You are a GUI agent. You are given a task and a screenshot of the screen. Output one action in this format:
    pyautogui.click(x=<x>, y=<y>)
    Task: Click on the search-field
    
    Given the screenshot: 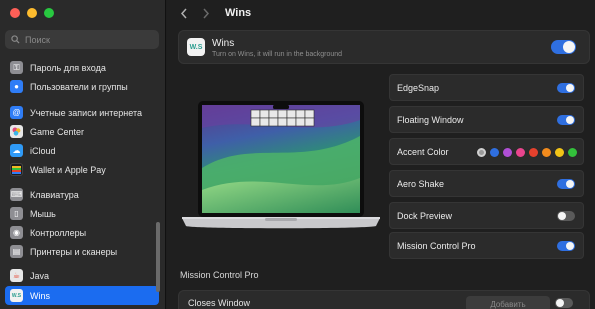 What is the action you would take?
    pyautogui.click(x=82, y=39)
    